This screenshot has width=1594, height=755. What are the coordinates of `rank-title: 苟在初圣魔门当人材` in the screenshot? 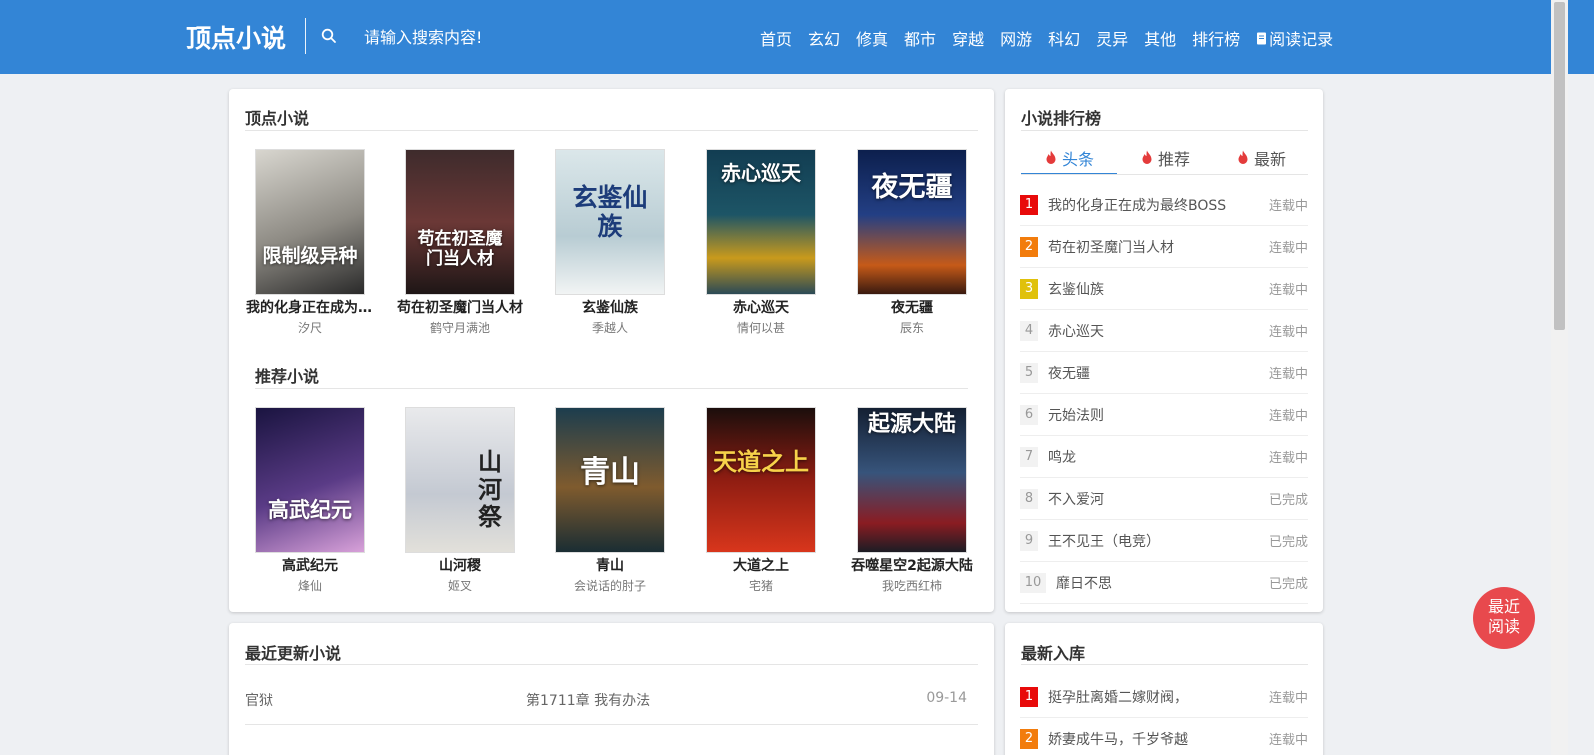 It's located at (1154, 247).